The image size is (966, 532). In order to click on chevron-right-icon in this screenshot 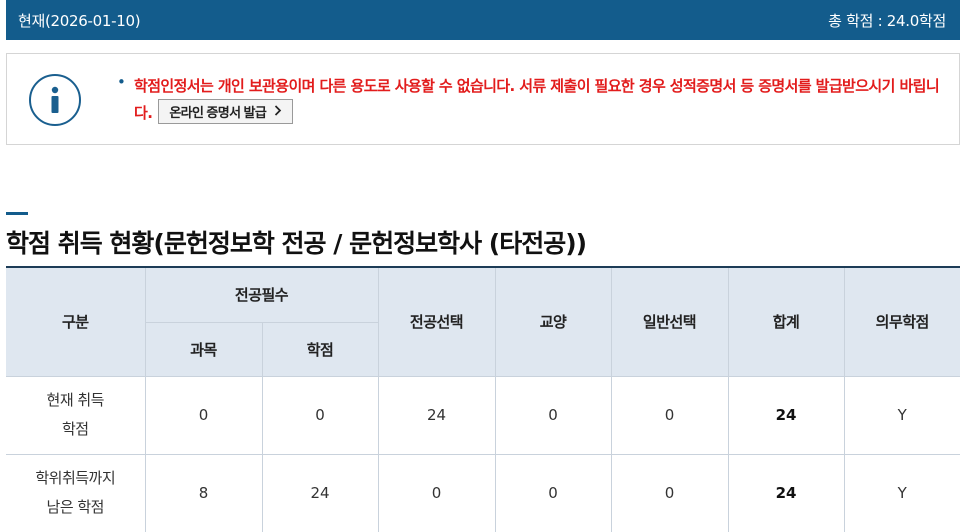, I will do `click(278, 111)`.